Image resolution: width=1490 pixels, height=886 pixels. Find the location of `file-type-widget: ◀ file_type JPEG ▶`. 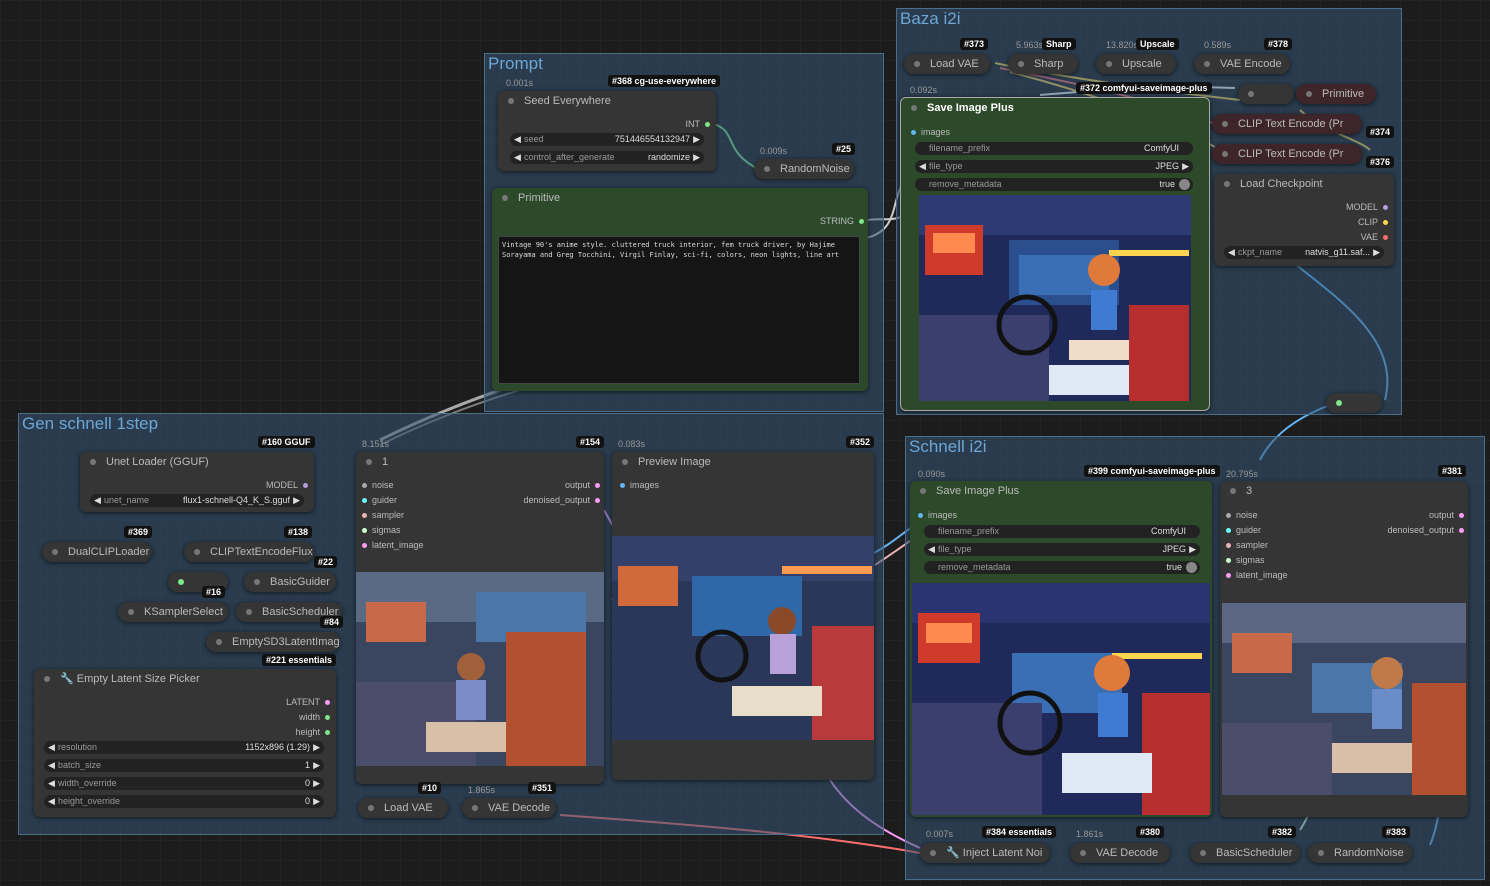

file-type-widget: ◀ file_type JPEG ▶ is located at coordinates (1062, 549).